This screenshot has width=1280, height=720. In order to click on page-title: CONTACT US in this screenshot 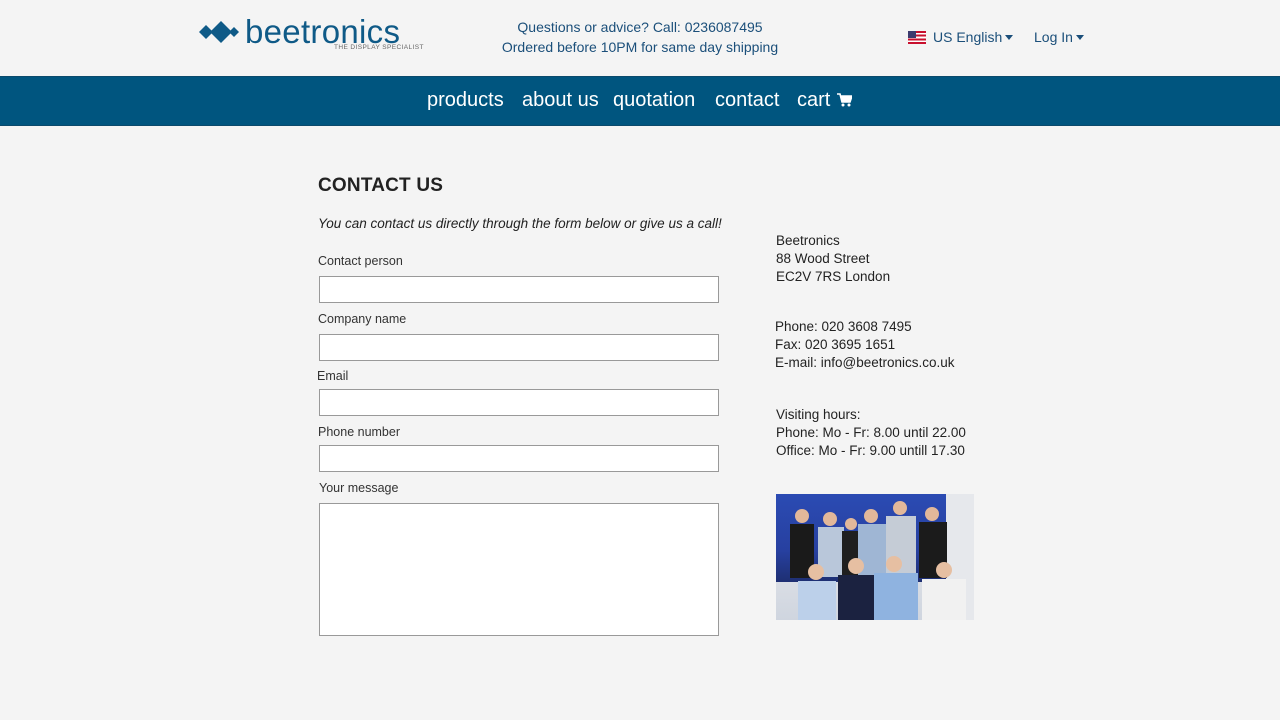, I will do `click(381, 185)`.